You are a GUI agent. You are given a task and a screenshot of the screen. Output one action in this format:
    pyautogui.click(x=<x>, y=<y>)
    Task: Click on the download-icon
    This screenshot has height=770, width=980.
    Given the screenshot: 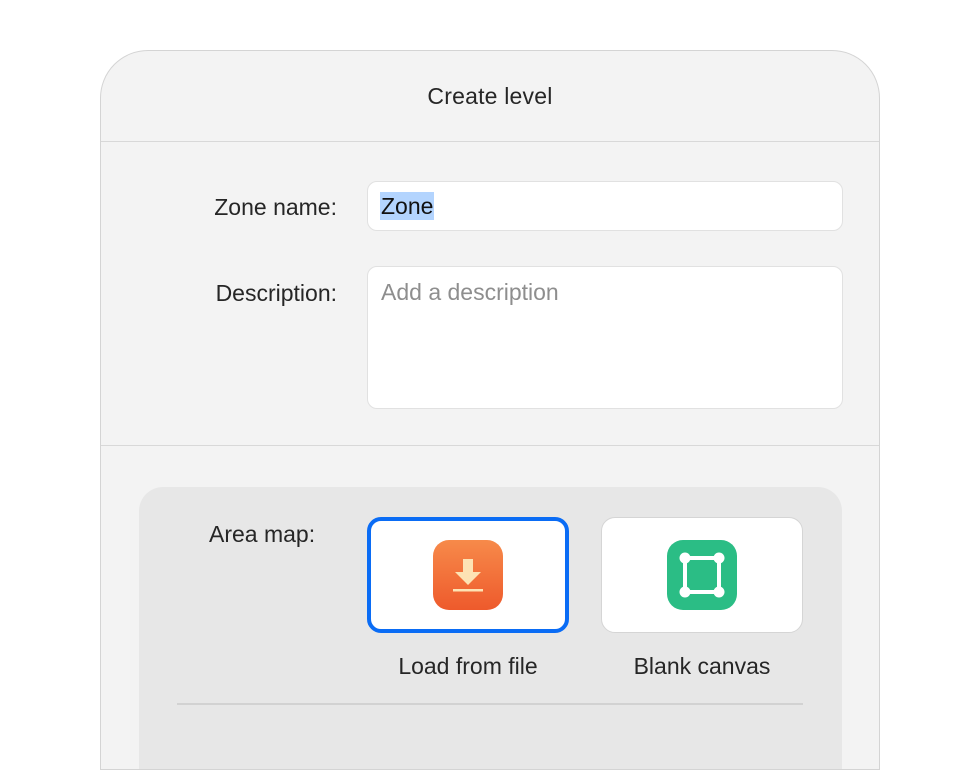 What is the action you would take?
    pyautogui.click(x=468, y=575)
    